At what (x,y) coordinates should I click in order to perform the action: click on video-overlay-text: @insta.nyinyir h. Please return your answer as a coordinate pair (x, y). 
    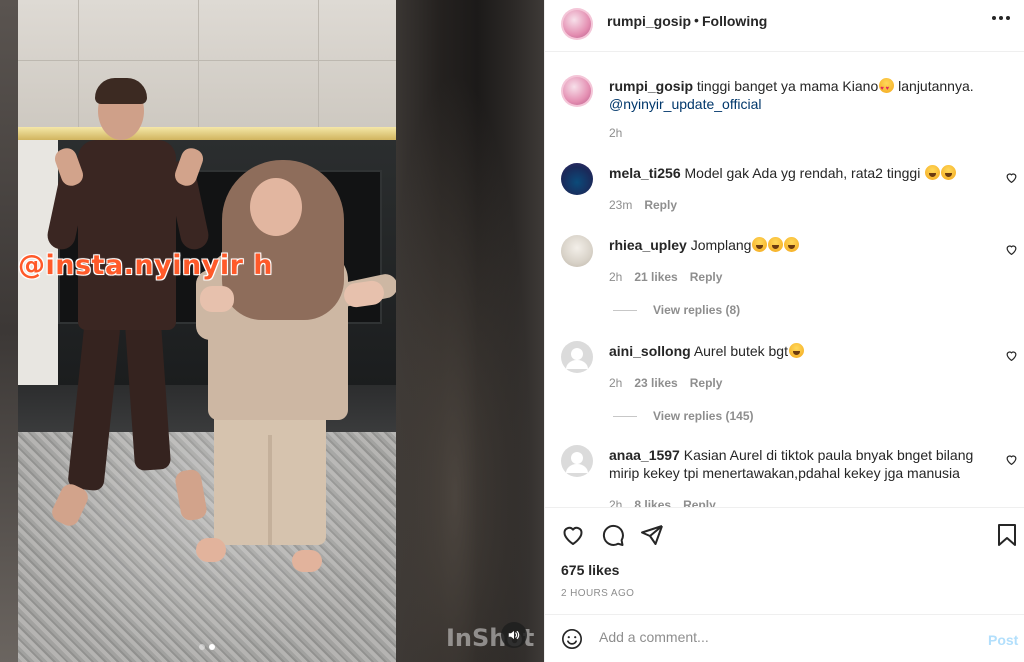
    Looking at the image, I should click on (146, 265).